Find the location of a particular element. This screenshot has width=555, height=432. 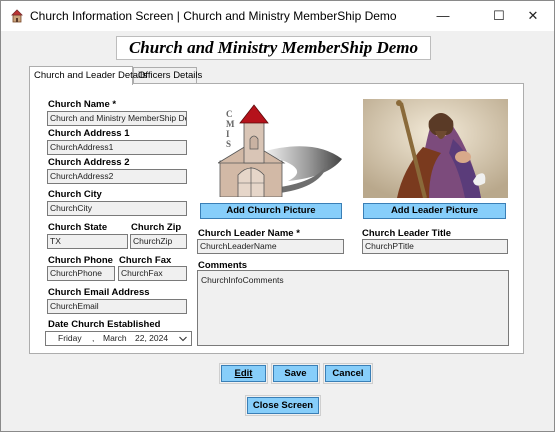

add-leader-picture-button: Add Leader Picture is located at coordinates (434, 211).